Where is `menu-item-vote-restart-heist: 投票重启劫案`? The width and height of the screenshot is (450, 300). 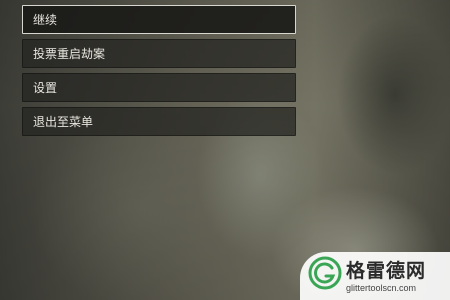 menu-item-vote-restart-heist: 投票重启劫案 is located at coordinates (159, 53).